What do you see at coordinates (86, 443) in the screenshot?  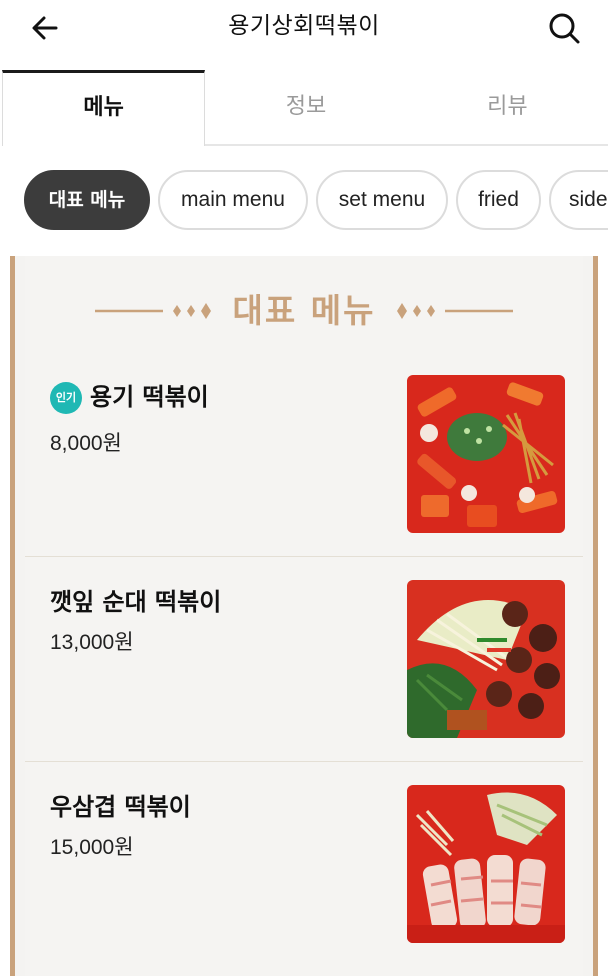 I see `menu-item-price: 8,000원` at bounding box center [86, 443].